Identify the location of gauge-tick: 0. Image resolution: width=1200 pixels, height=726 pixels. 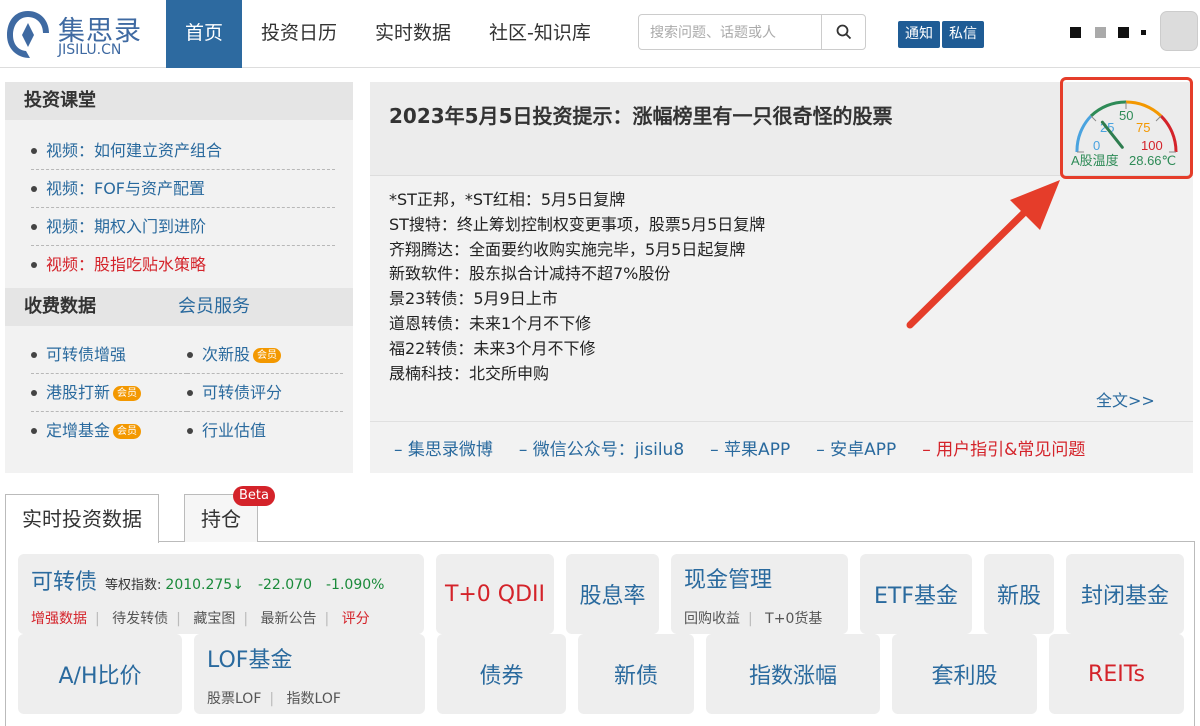
(1096, 145).